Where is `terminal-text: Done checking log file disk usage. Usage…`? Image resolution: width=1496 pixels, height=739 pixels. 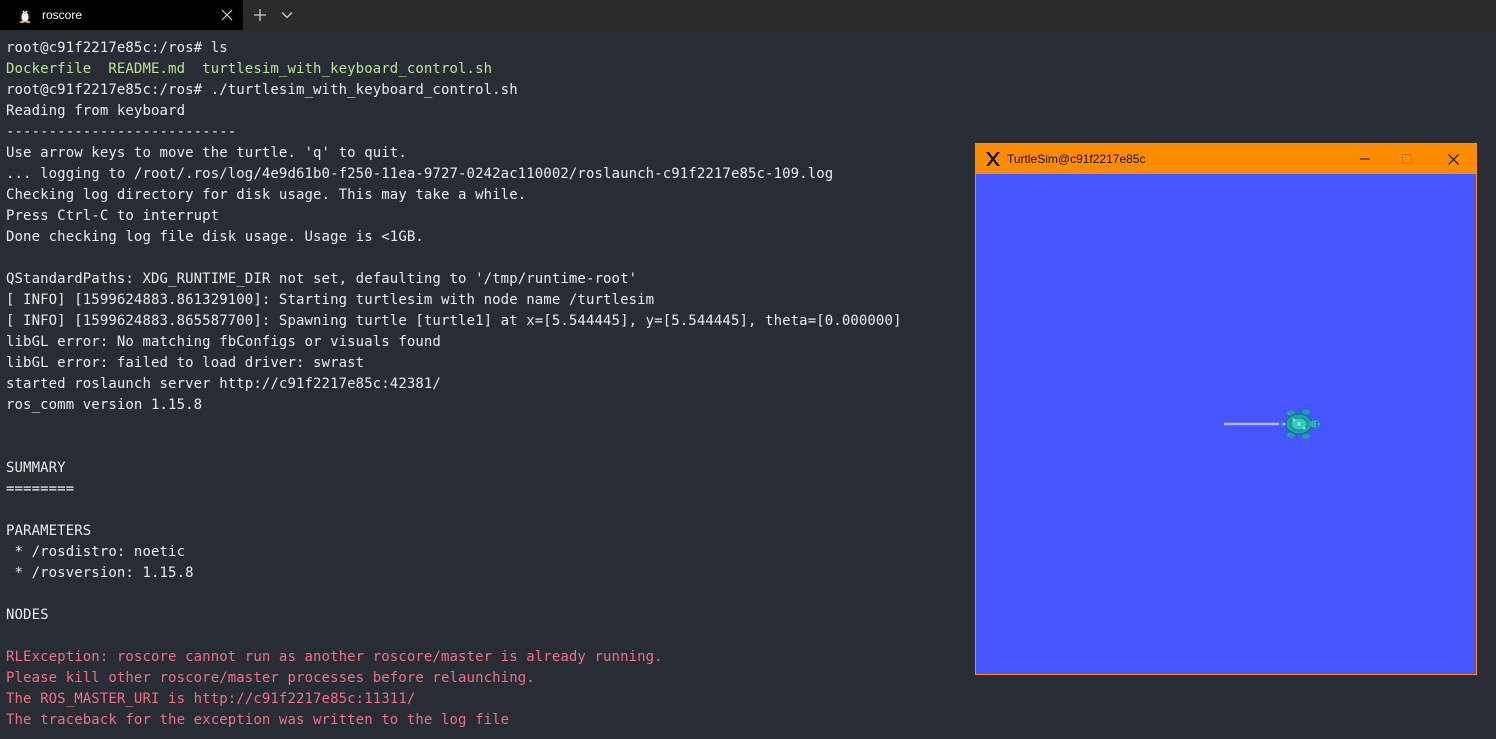
terminal-text: Done checking log file disk usage. Usage… is located at coordinates (215, 237).